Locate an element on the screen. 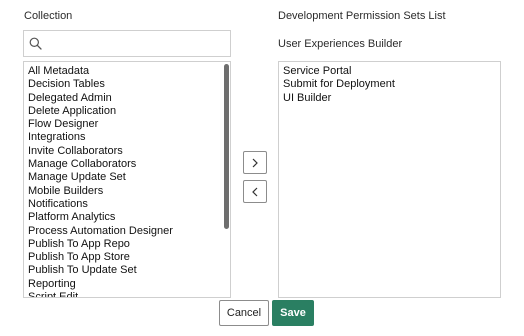  list-item: Publish To Update Set is located at coordinates (129, 270).